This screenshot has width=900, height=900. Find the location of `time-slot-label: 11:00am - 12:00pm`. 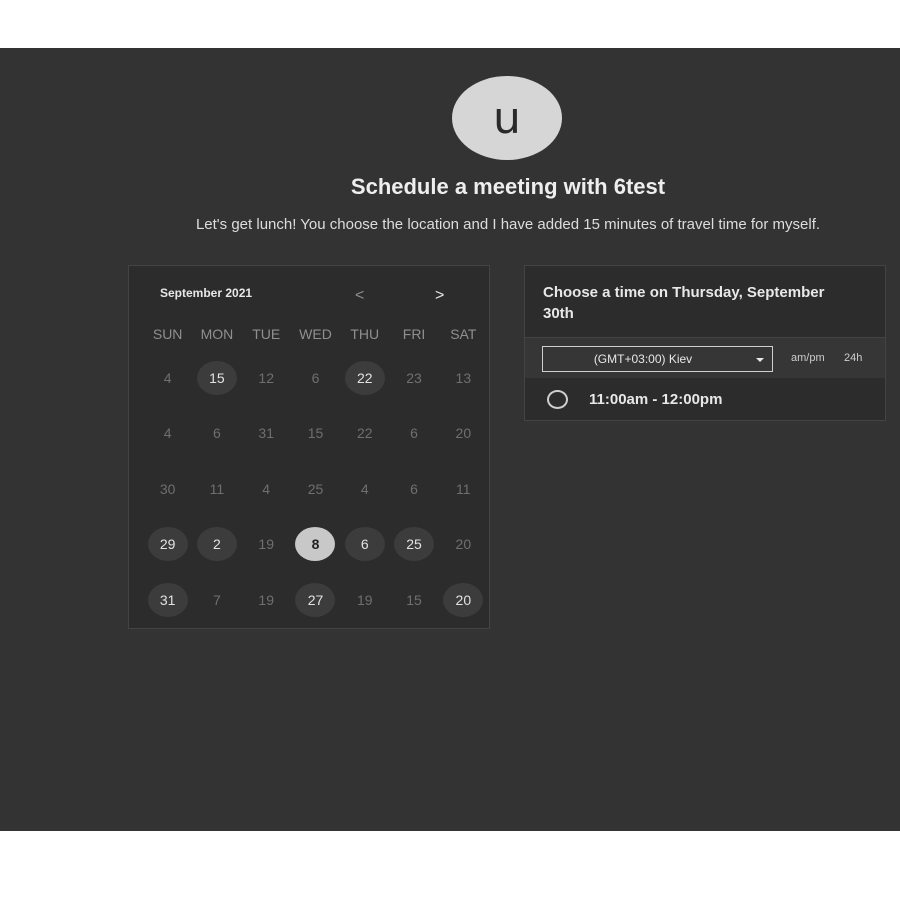

time-slot-label: 11:00am - 12:00pm is located at coordinates (656, 399).